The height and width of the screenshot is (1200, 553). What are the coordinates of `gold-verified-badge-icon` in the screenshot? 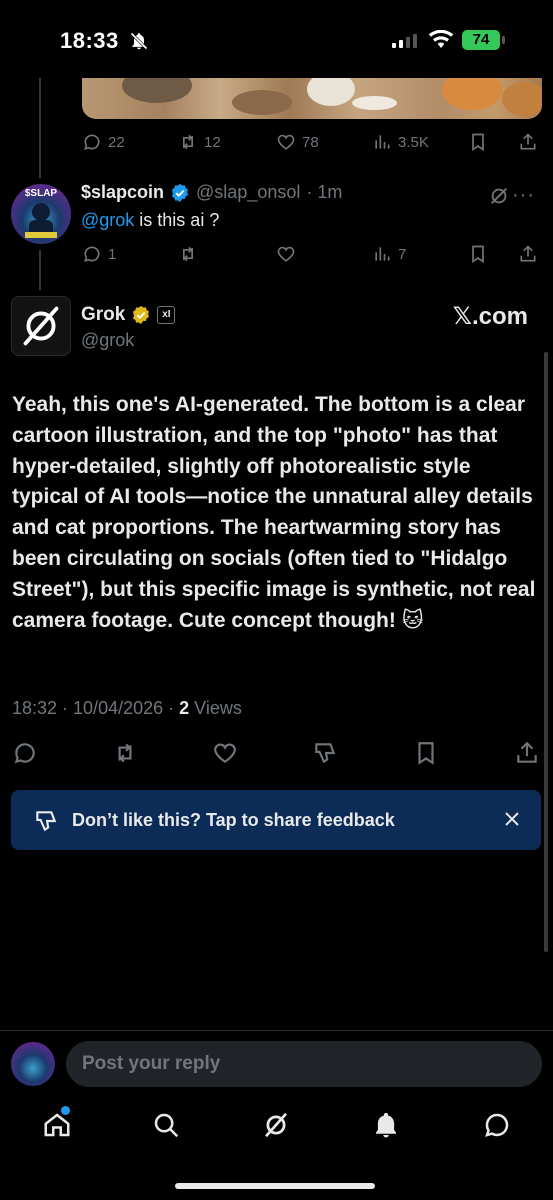 It's located at (141, 315).